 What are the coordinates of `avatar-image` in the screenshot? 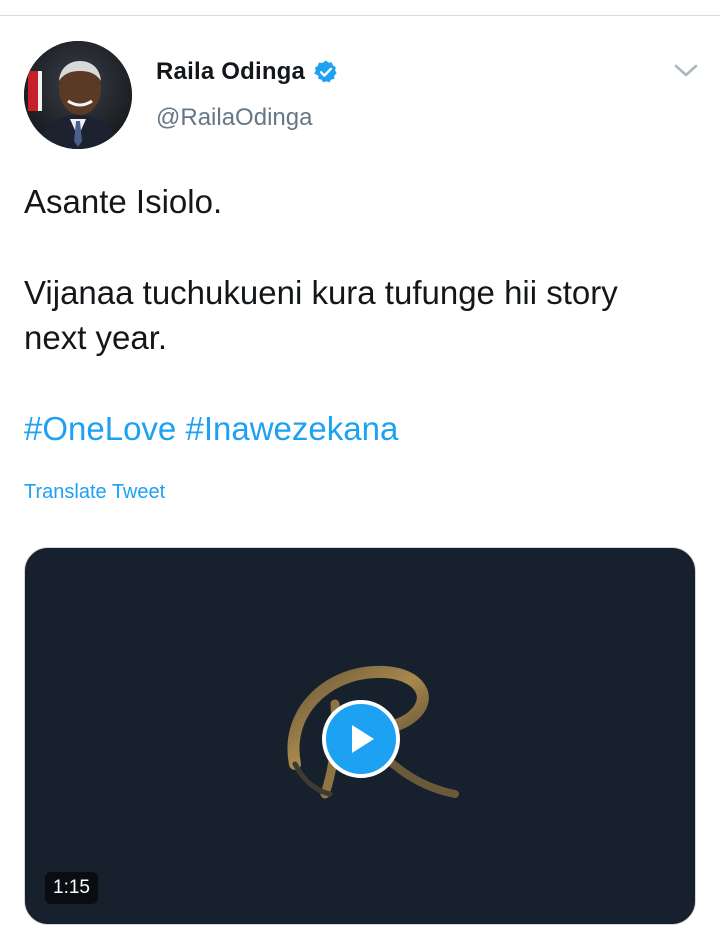 It's located at (78, 95).